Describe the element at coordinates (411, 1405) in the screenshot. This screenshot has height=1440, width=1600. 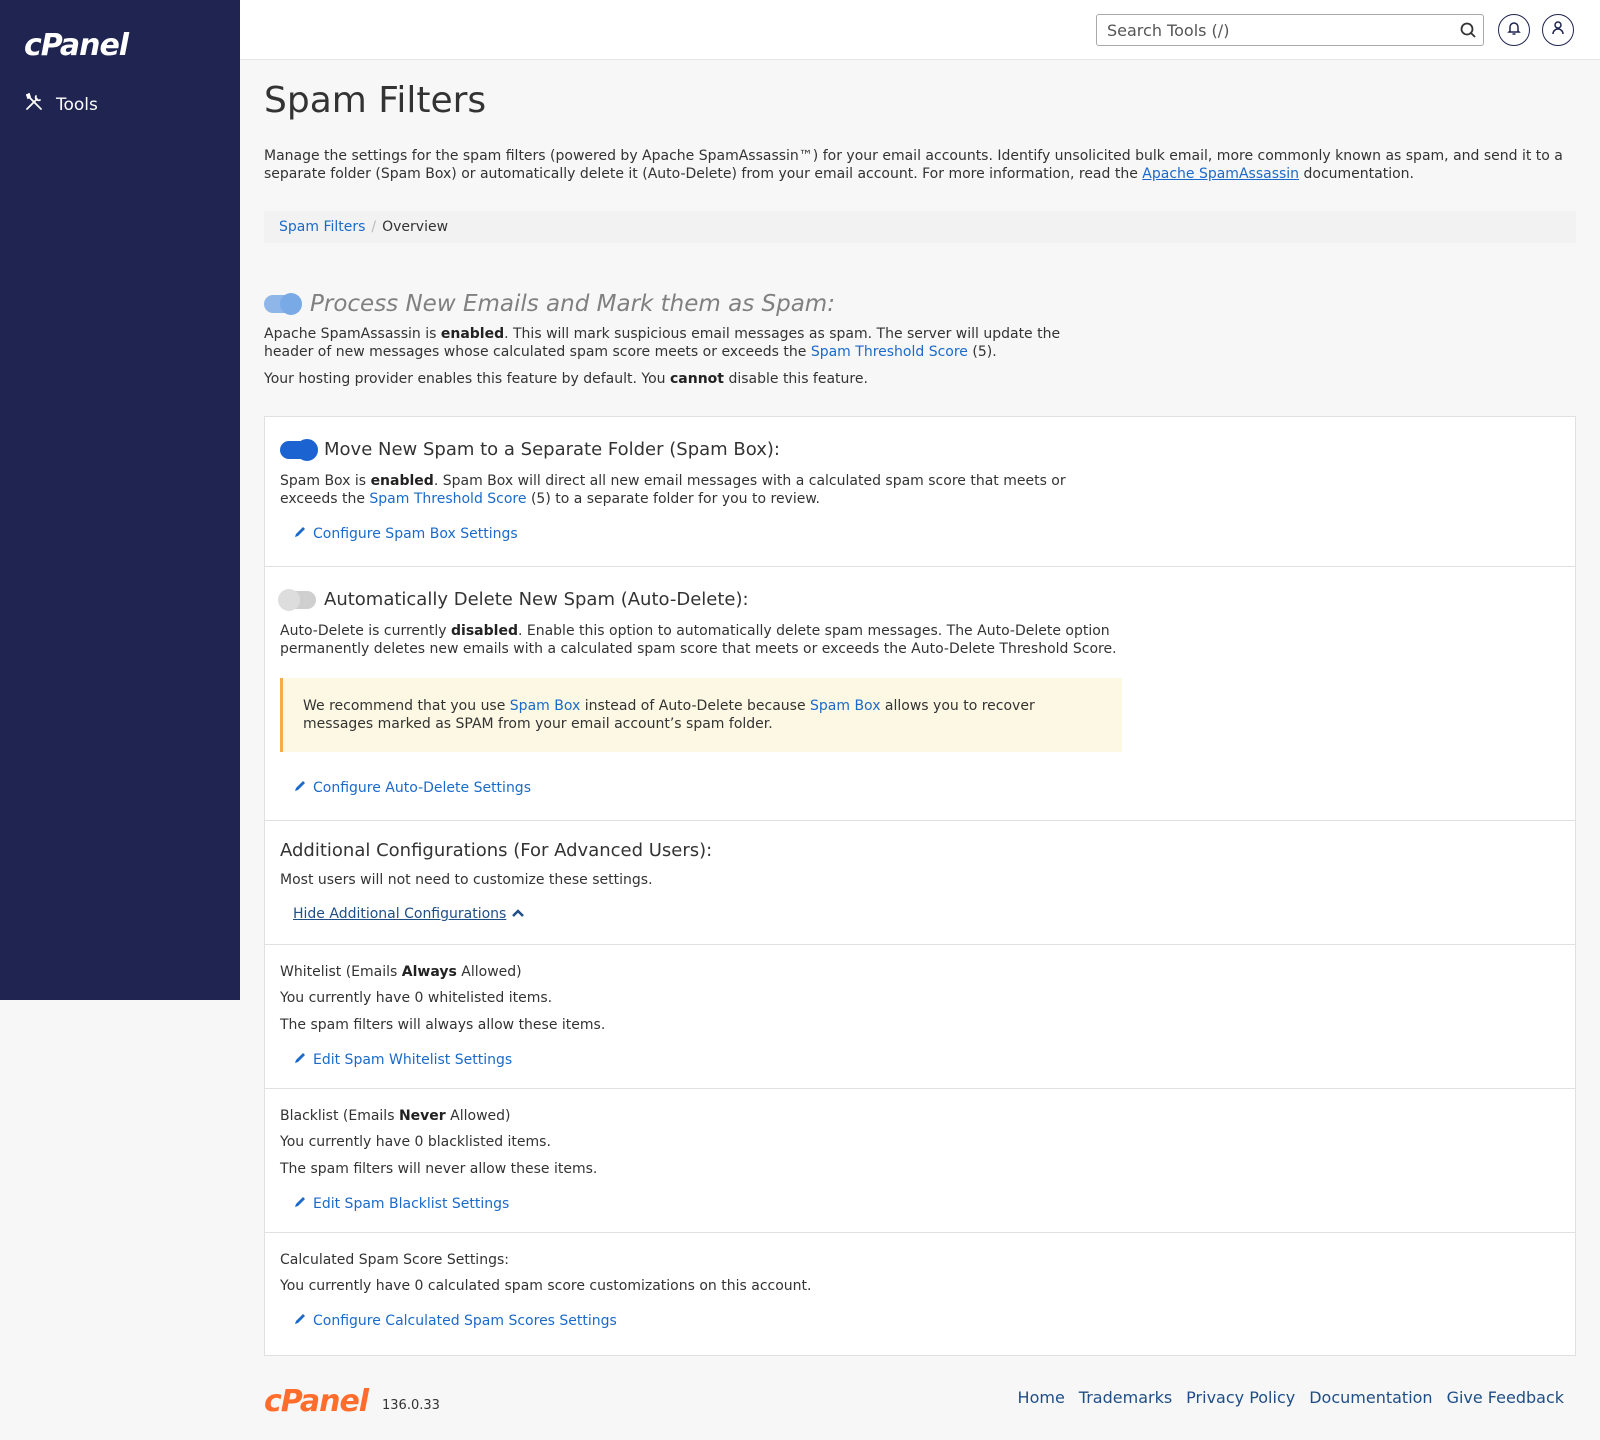
I see `version-number: 136.0.33` at that location.